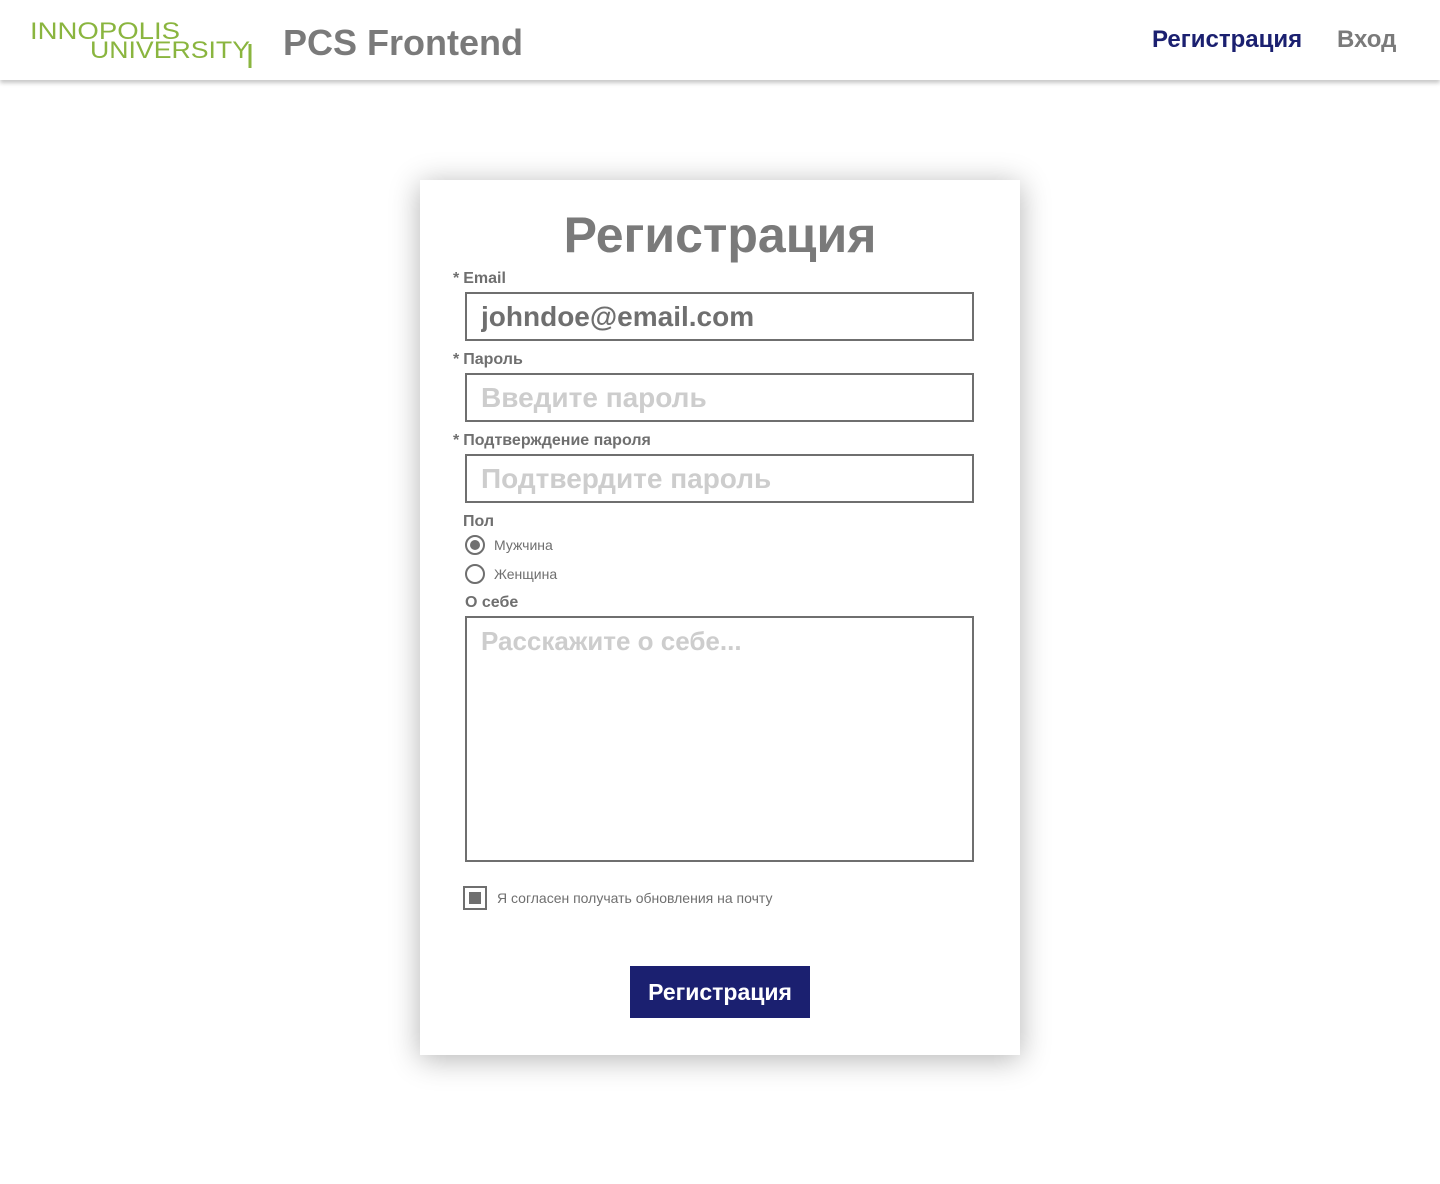  Describe the element at coordinates (719, 316) in the screenshot. I see `email-field` at that location.